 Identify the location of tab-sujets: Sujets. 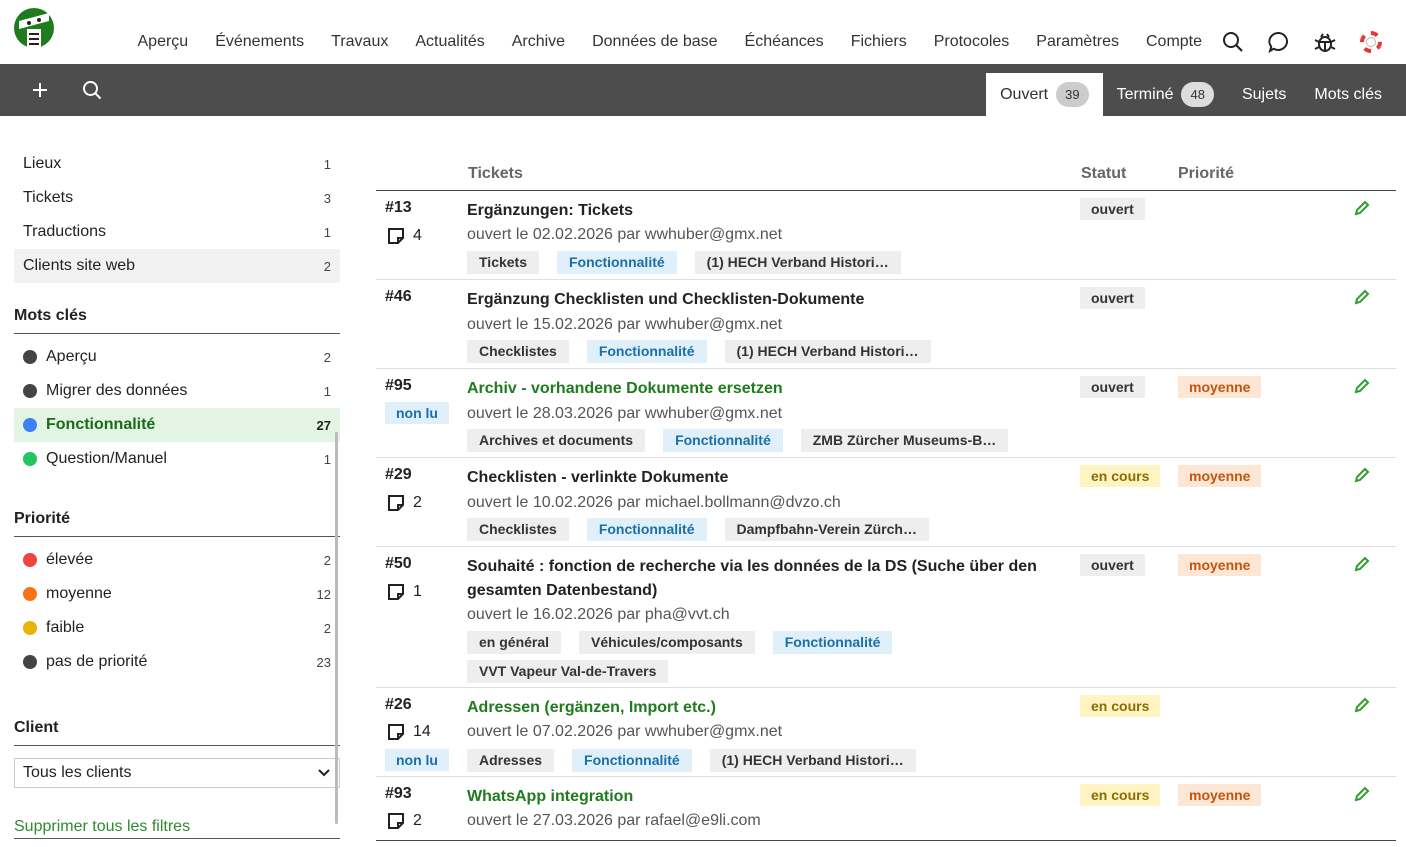
(1264, 94).